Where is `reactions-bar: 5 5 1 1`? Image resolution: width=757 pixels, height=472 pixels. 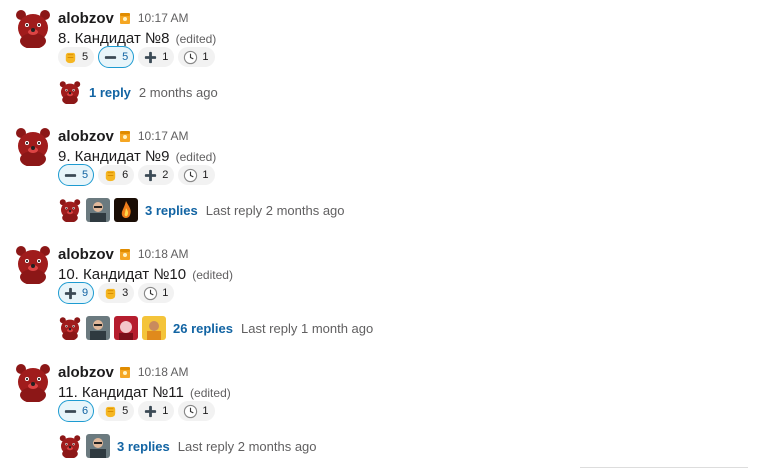 reactions-bar: 5 5 1 1 is located at coordinates (136, 57).